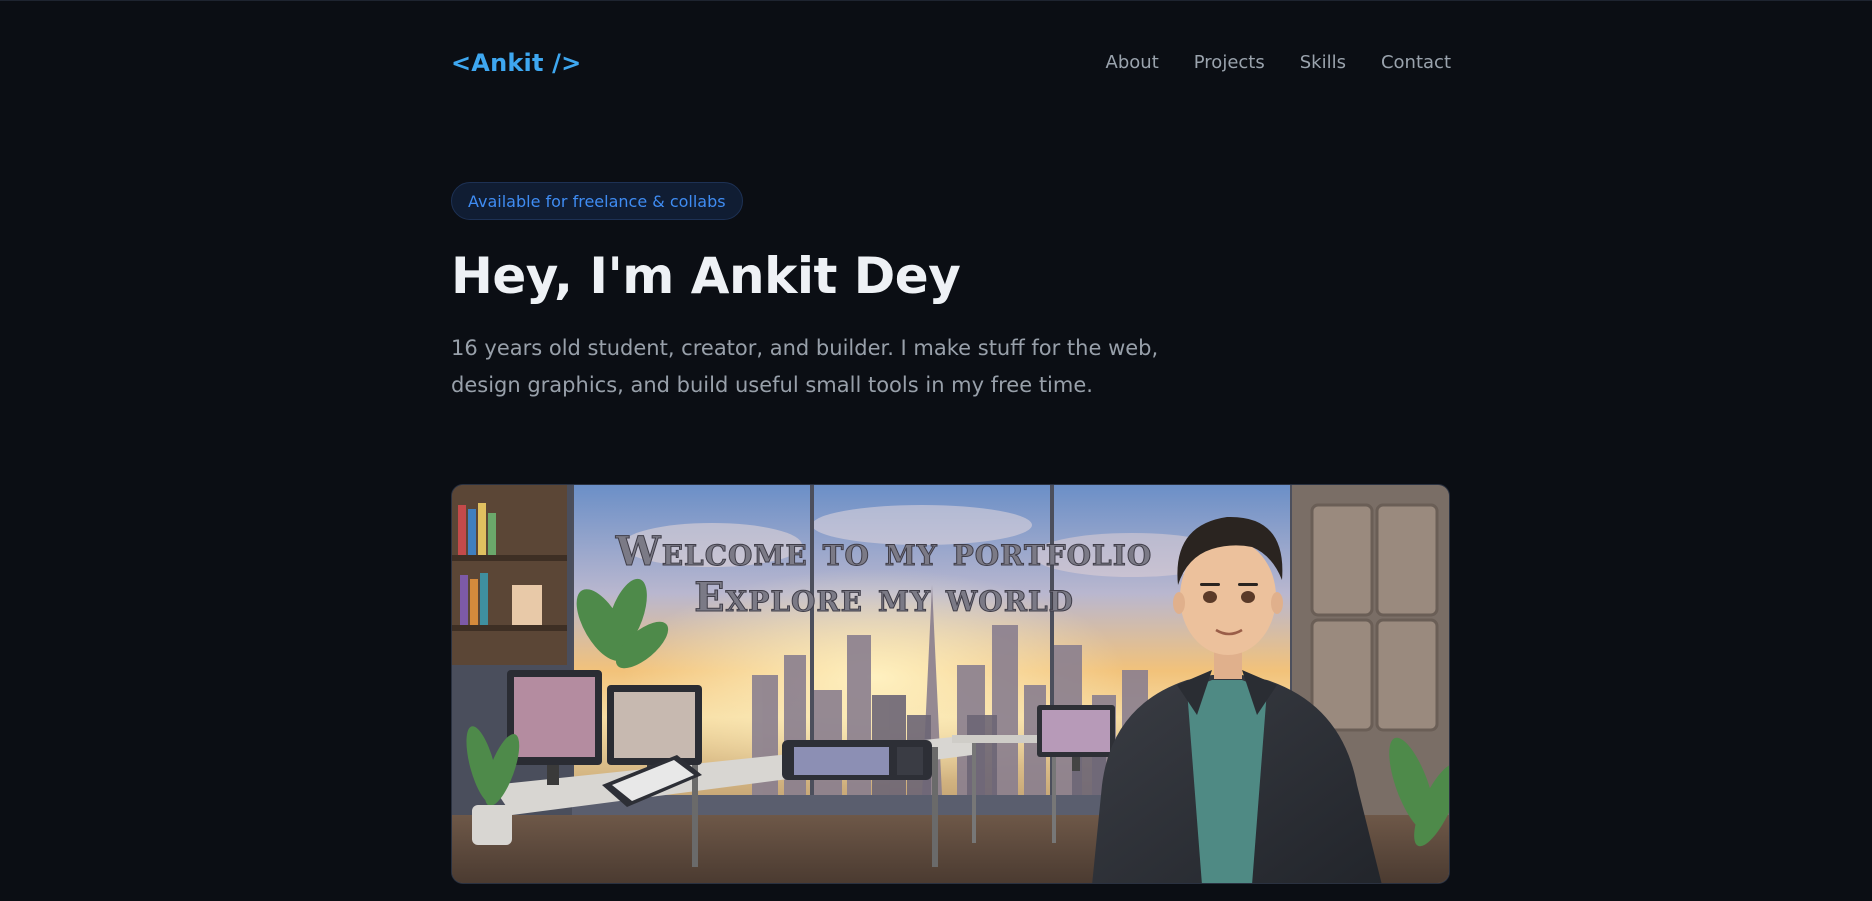  What do you see at coordinates (1416, 62) in the screenshot?
I see `nav-contact: Contact` at bounding box center [1416, 62].